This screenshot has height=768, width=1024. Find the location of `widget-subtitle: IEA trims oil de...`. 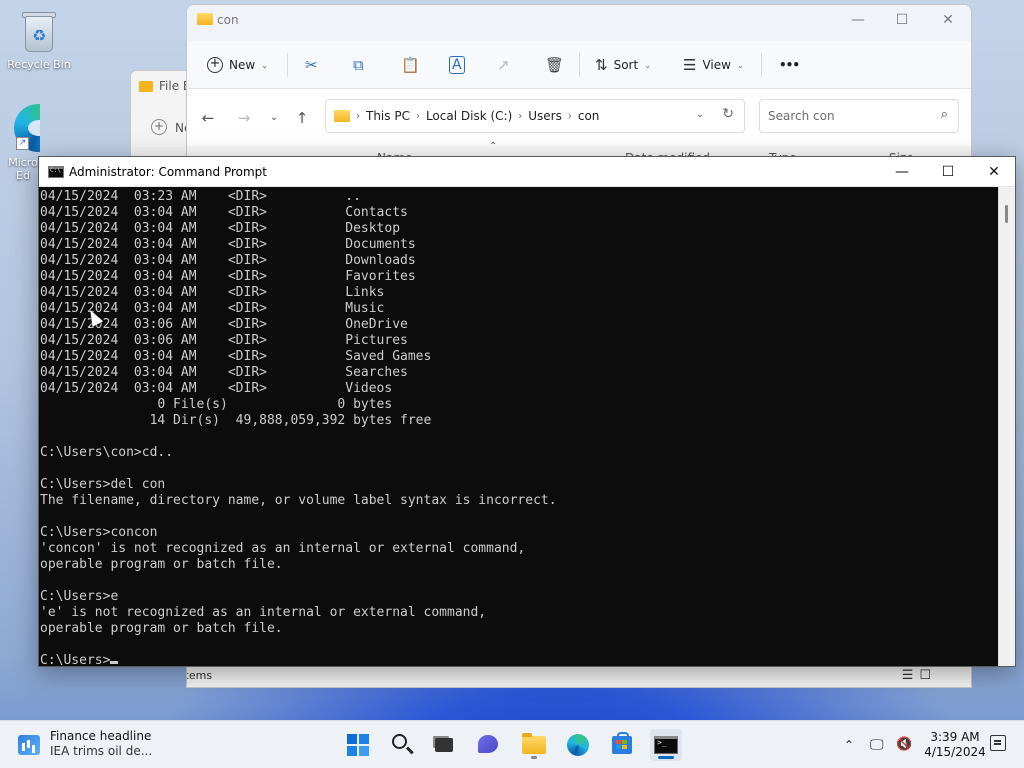

widget-subtitle: IEA trims oil de... is located at coordinates (101, 751).